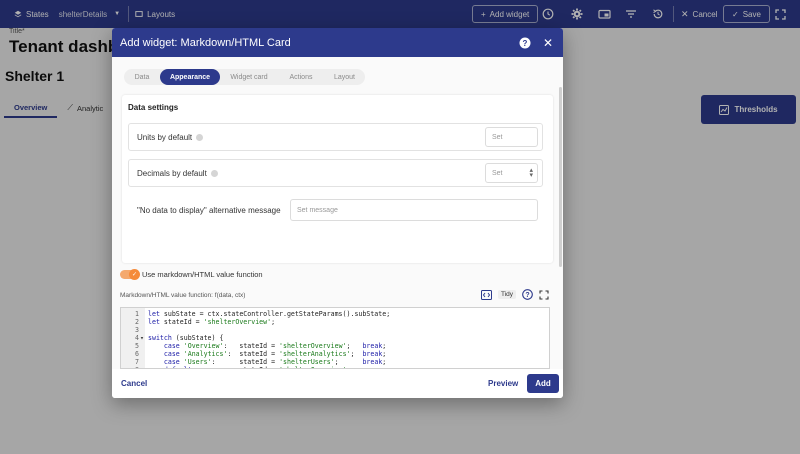  What do you see at coordinates (137, 354) in the screenshot?
I see `line-number: 6` at bounding box center [137, 354].